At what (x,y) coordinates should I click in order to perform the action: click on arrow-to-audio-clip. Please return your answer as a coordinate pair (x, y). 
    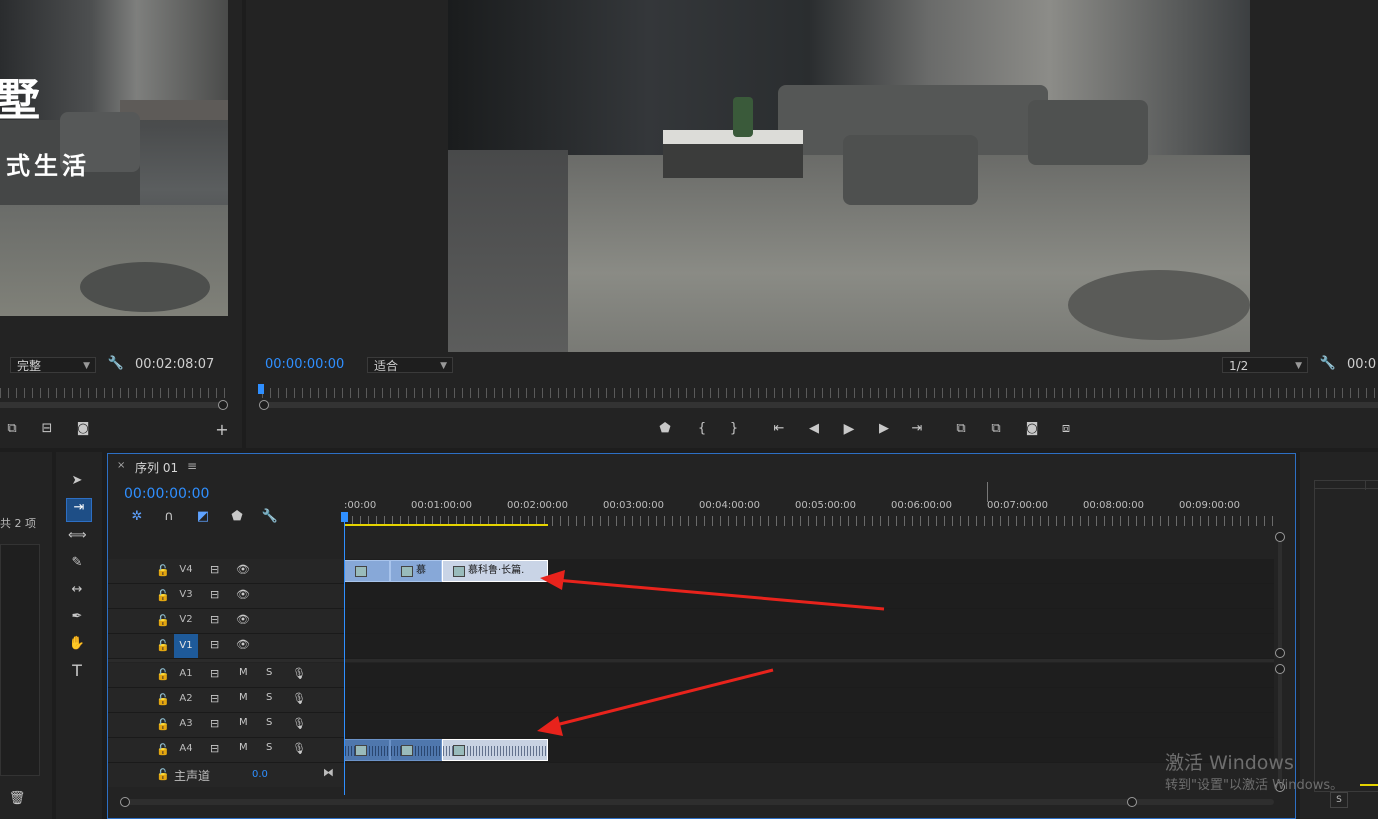
    Looking at the image, I should click on (662, 698).